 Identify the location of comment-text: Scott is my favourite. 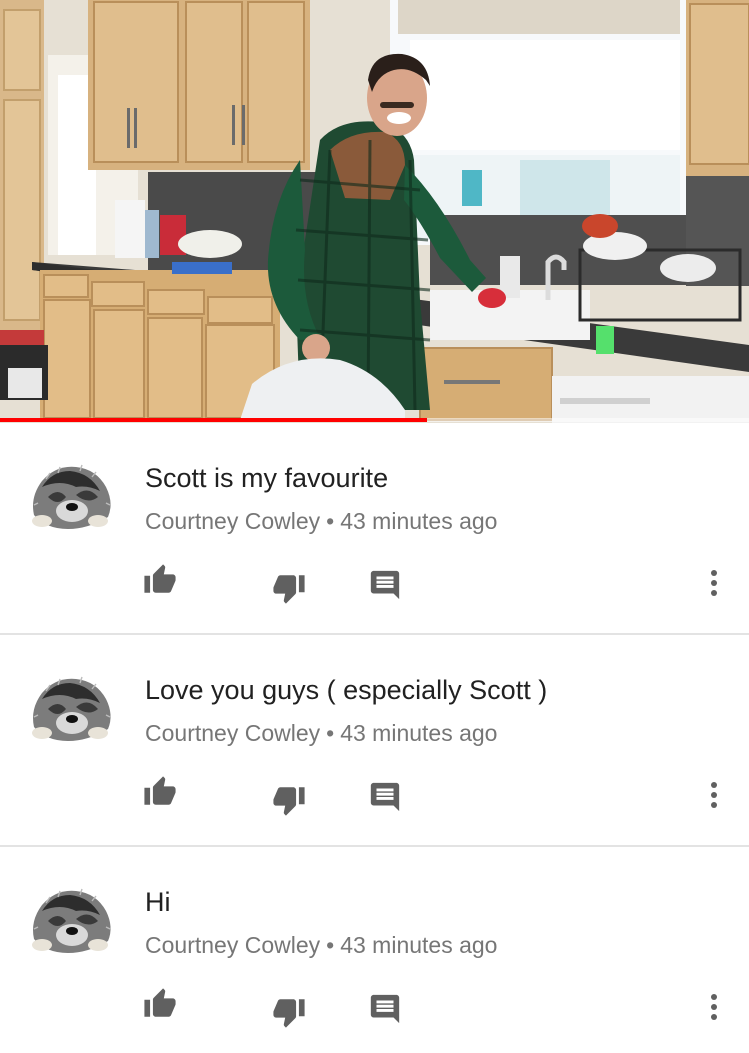
(267, 478).